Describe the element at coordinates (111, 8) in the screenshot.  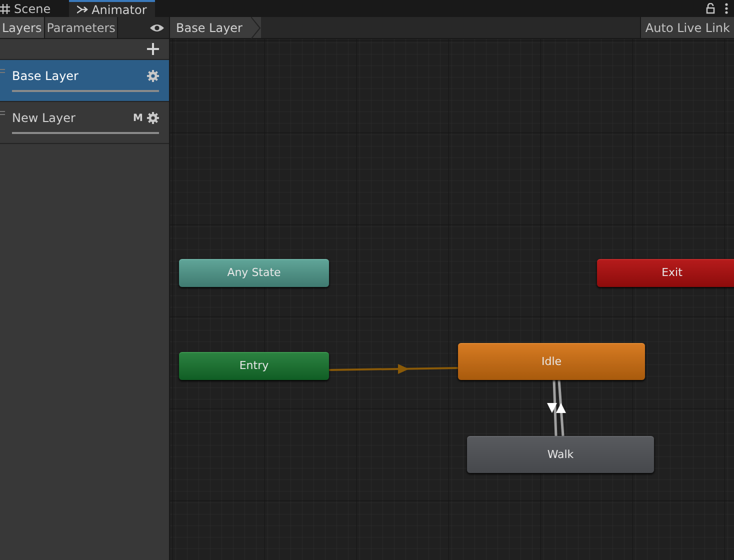
I see `window-tab: Animator` at that location.